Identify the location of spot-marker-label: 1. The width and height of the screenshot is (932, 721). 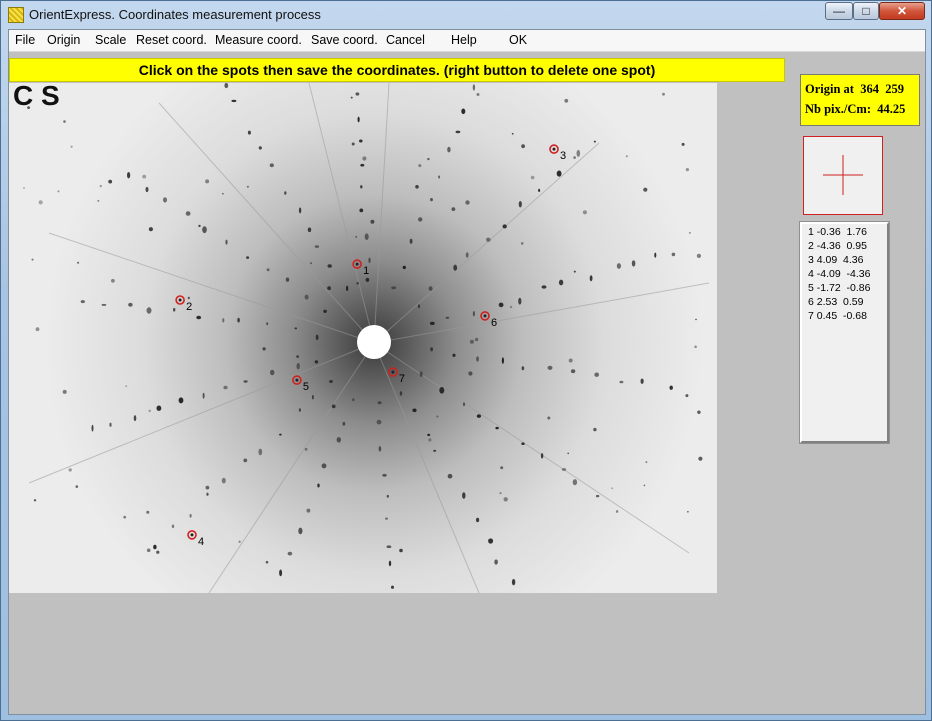
(366, 271).